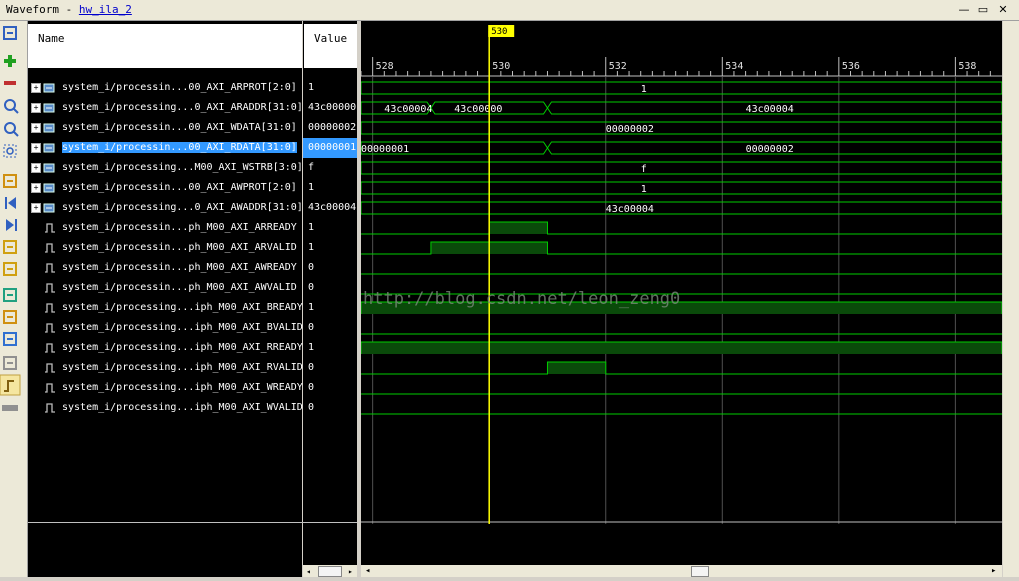 The image size is (1019, 581). Describe the element at coordinates (182, 387) in the screenshot. I see `signal-name: system_i/processing...iph_M00_AXI_WREADY` at that location.